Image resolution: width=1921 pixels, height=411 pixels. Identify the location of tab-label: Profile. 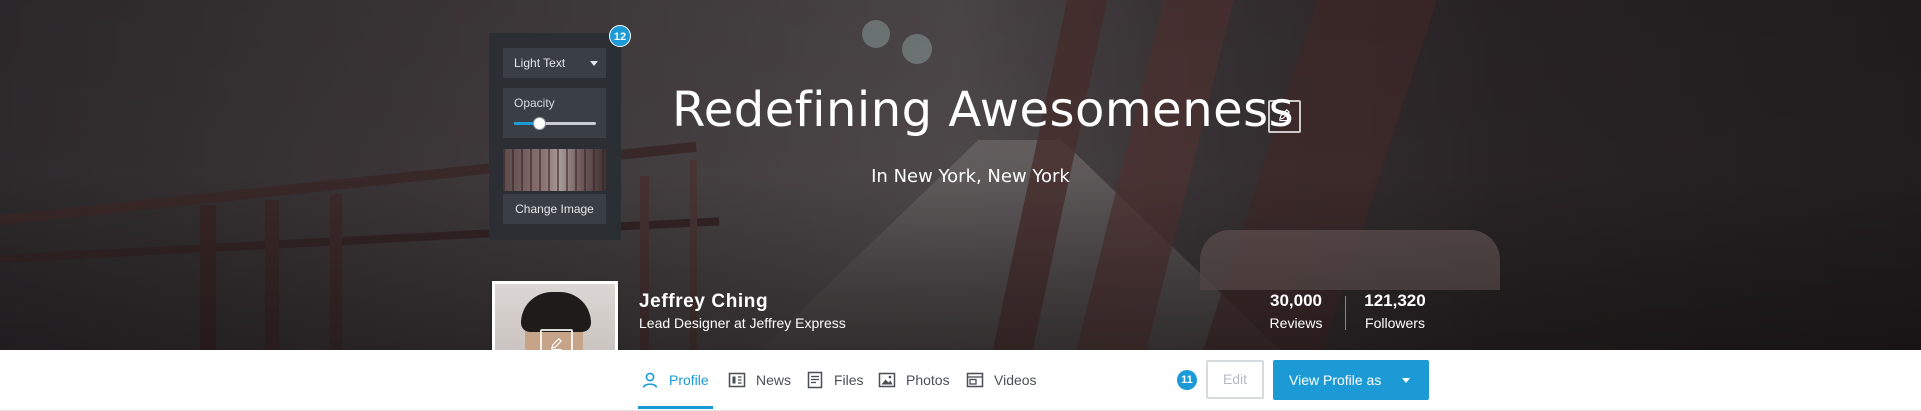
(689, 379).